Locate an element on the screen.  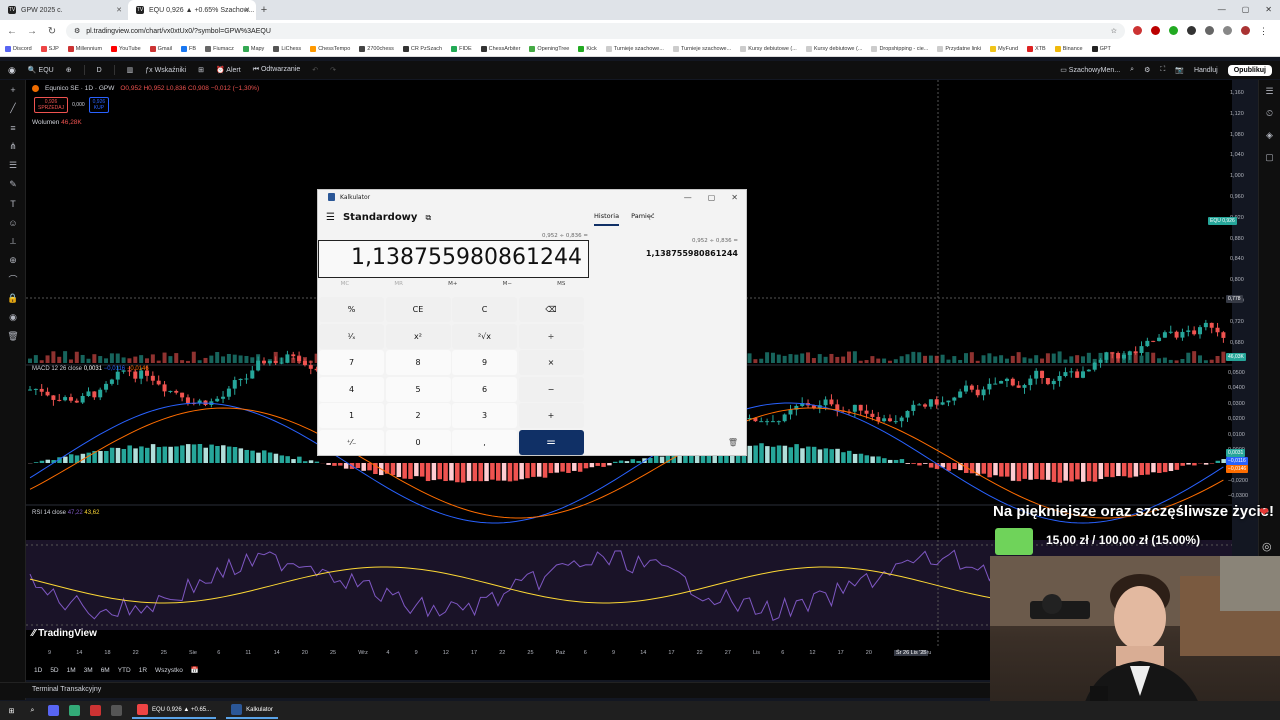
fib-icon: ≡ is located at coordinates (13, 127).